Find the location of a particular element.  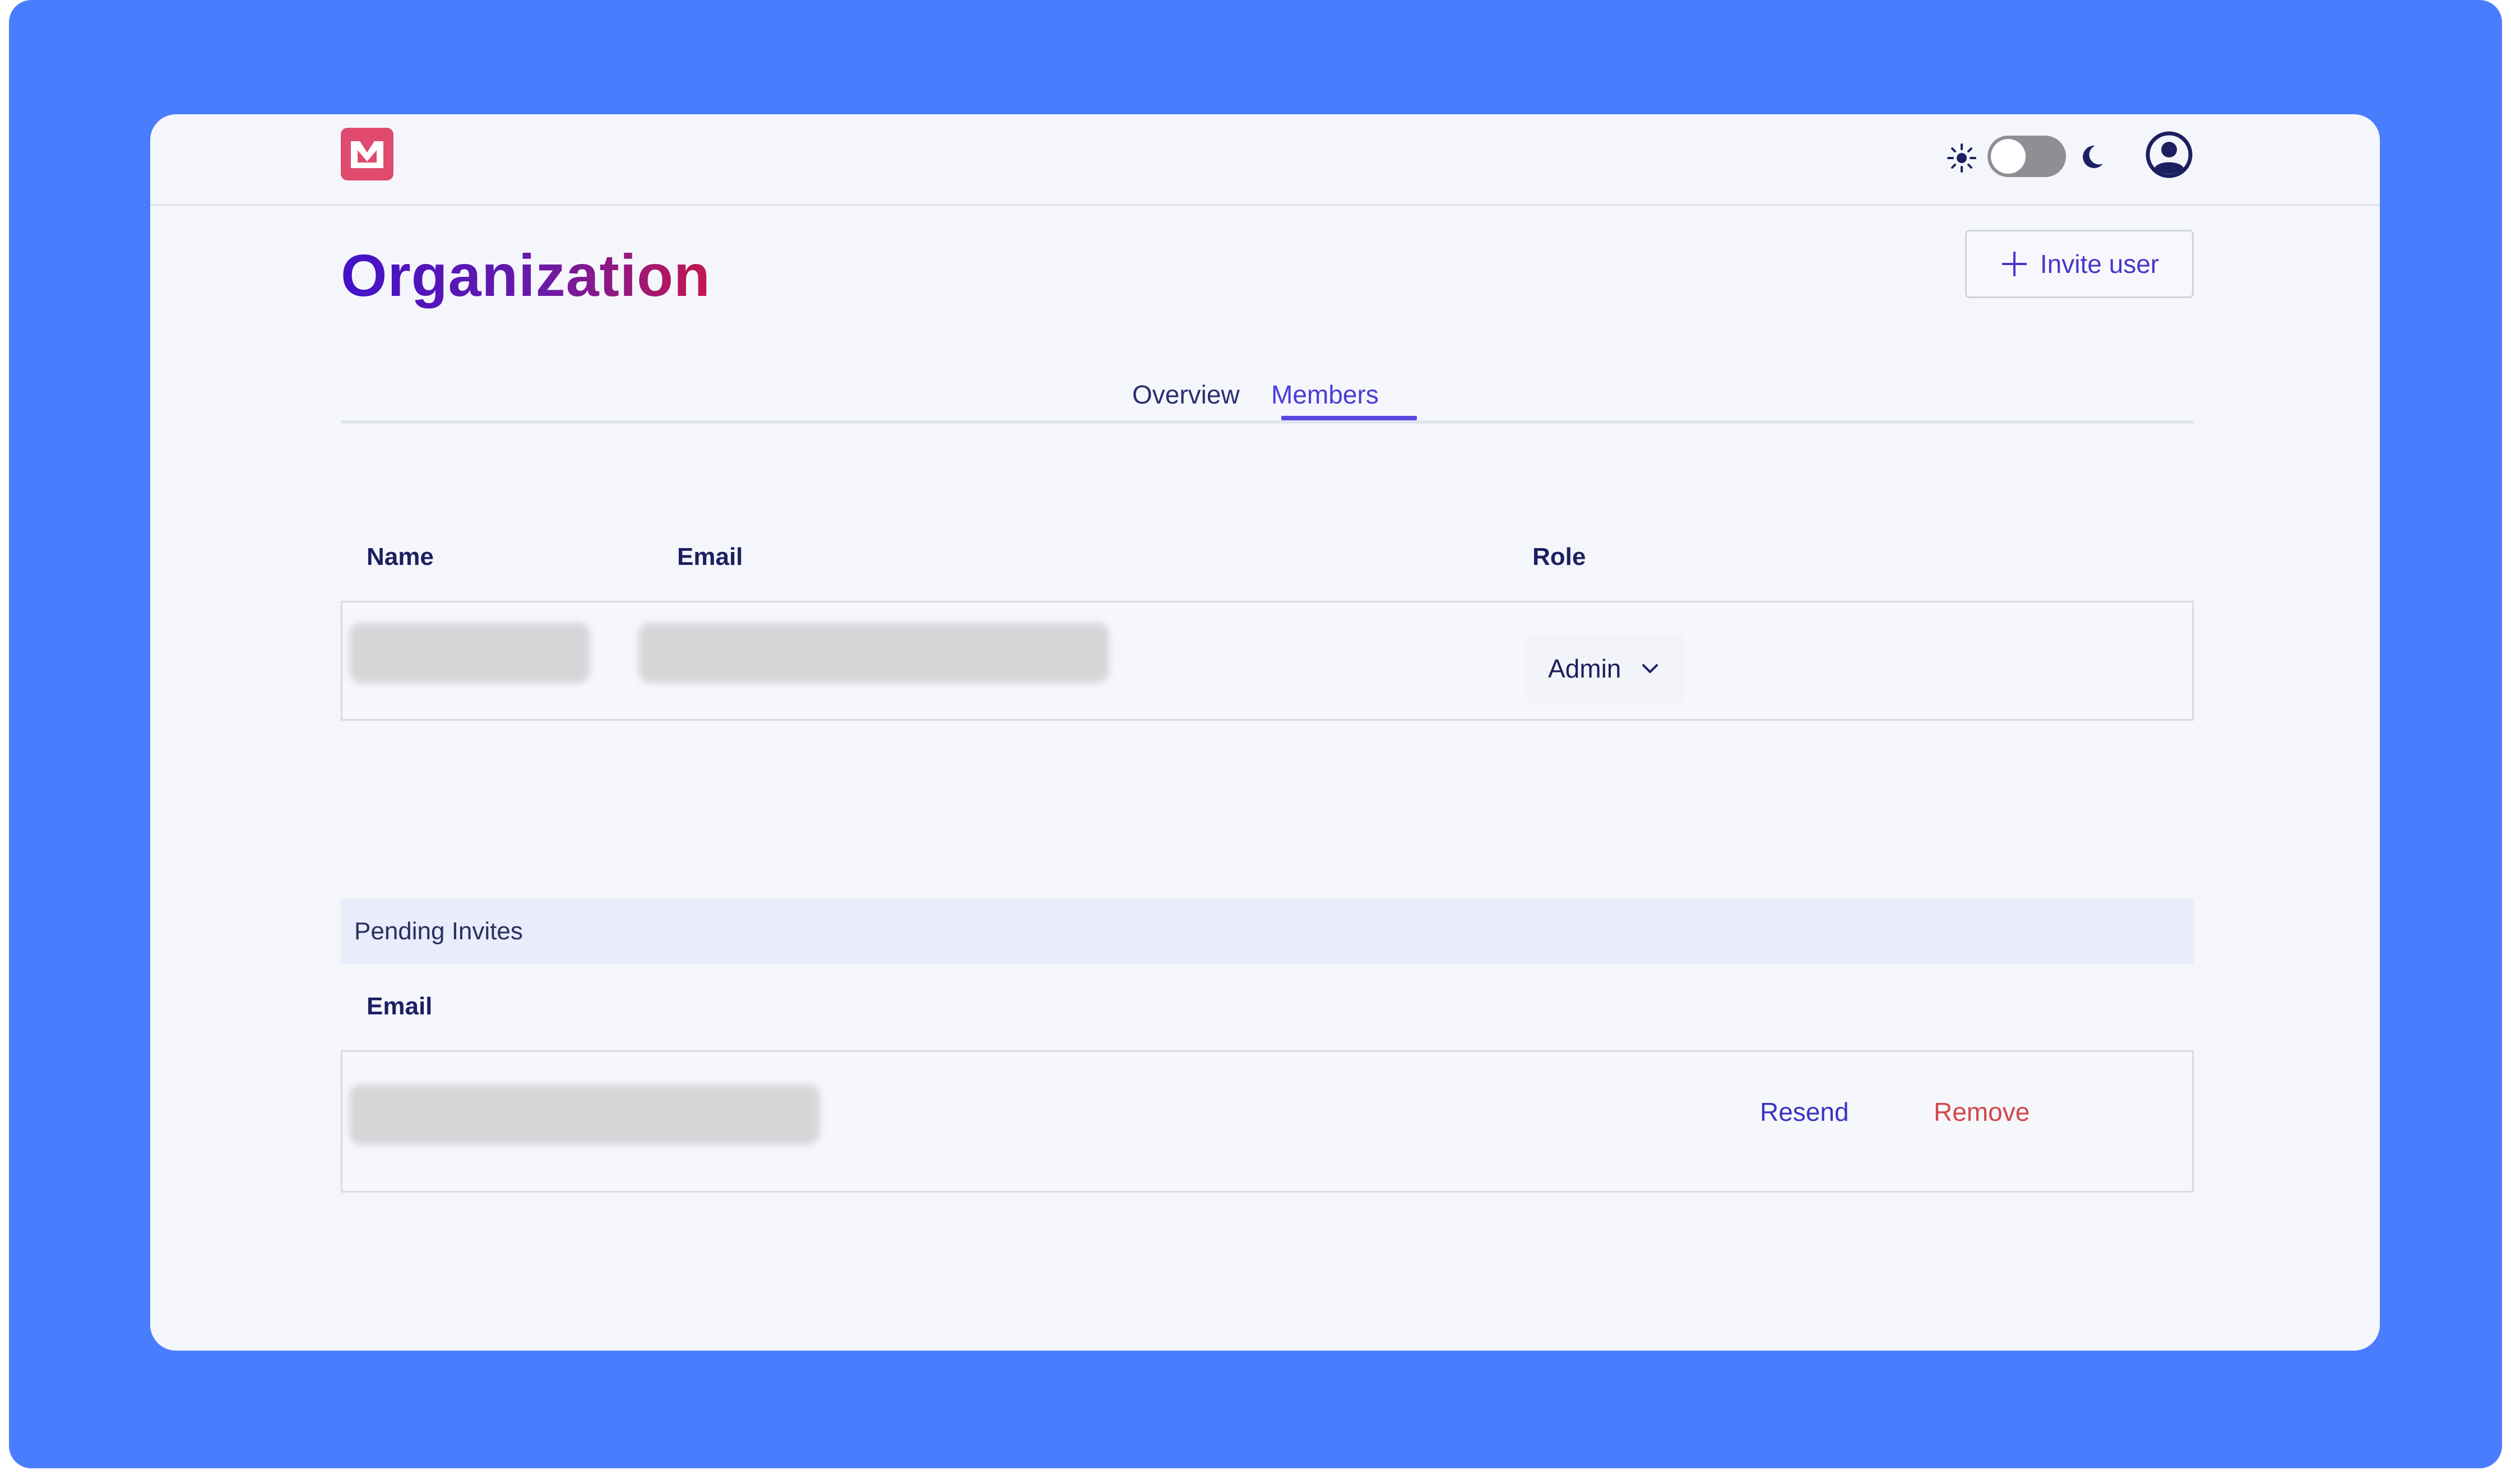

invite-user-button: Invite user is located at coordinates (2079, 264).